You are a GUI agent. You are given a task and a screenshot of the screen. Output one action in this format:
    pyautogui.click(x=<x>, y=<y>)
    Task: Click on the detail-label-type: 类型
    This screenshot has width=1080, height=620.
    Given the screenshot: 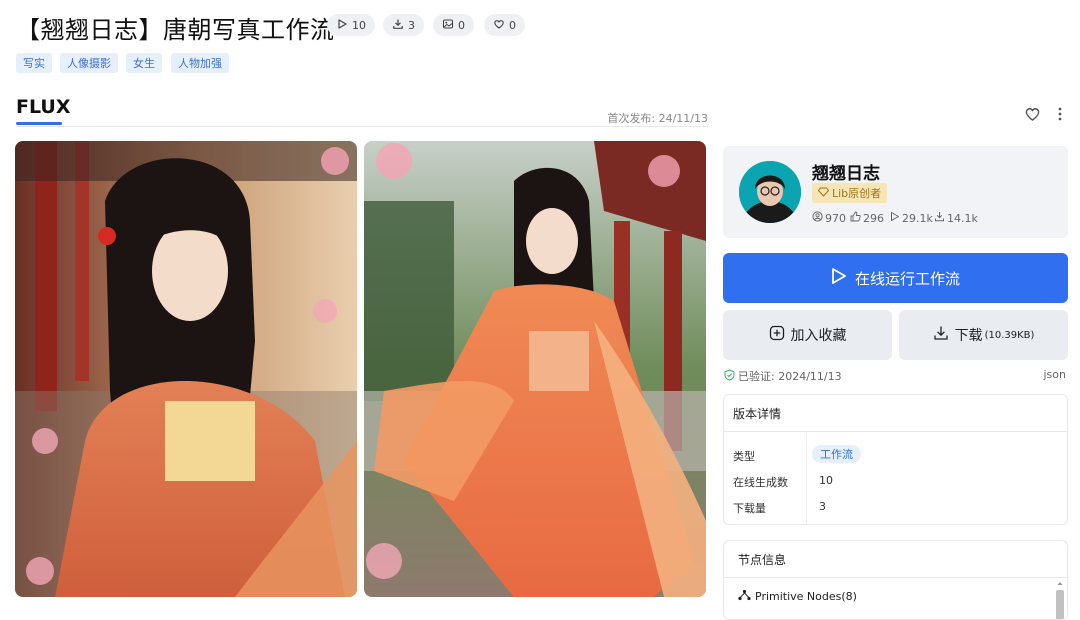 What is the action you would take?
    pyautogui.click(x=744, y=456)
    